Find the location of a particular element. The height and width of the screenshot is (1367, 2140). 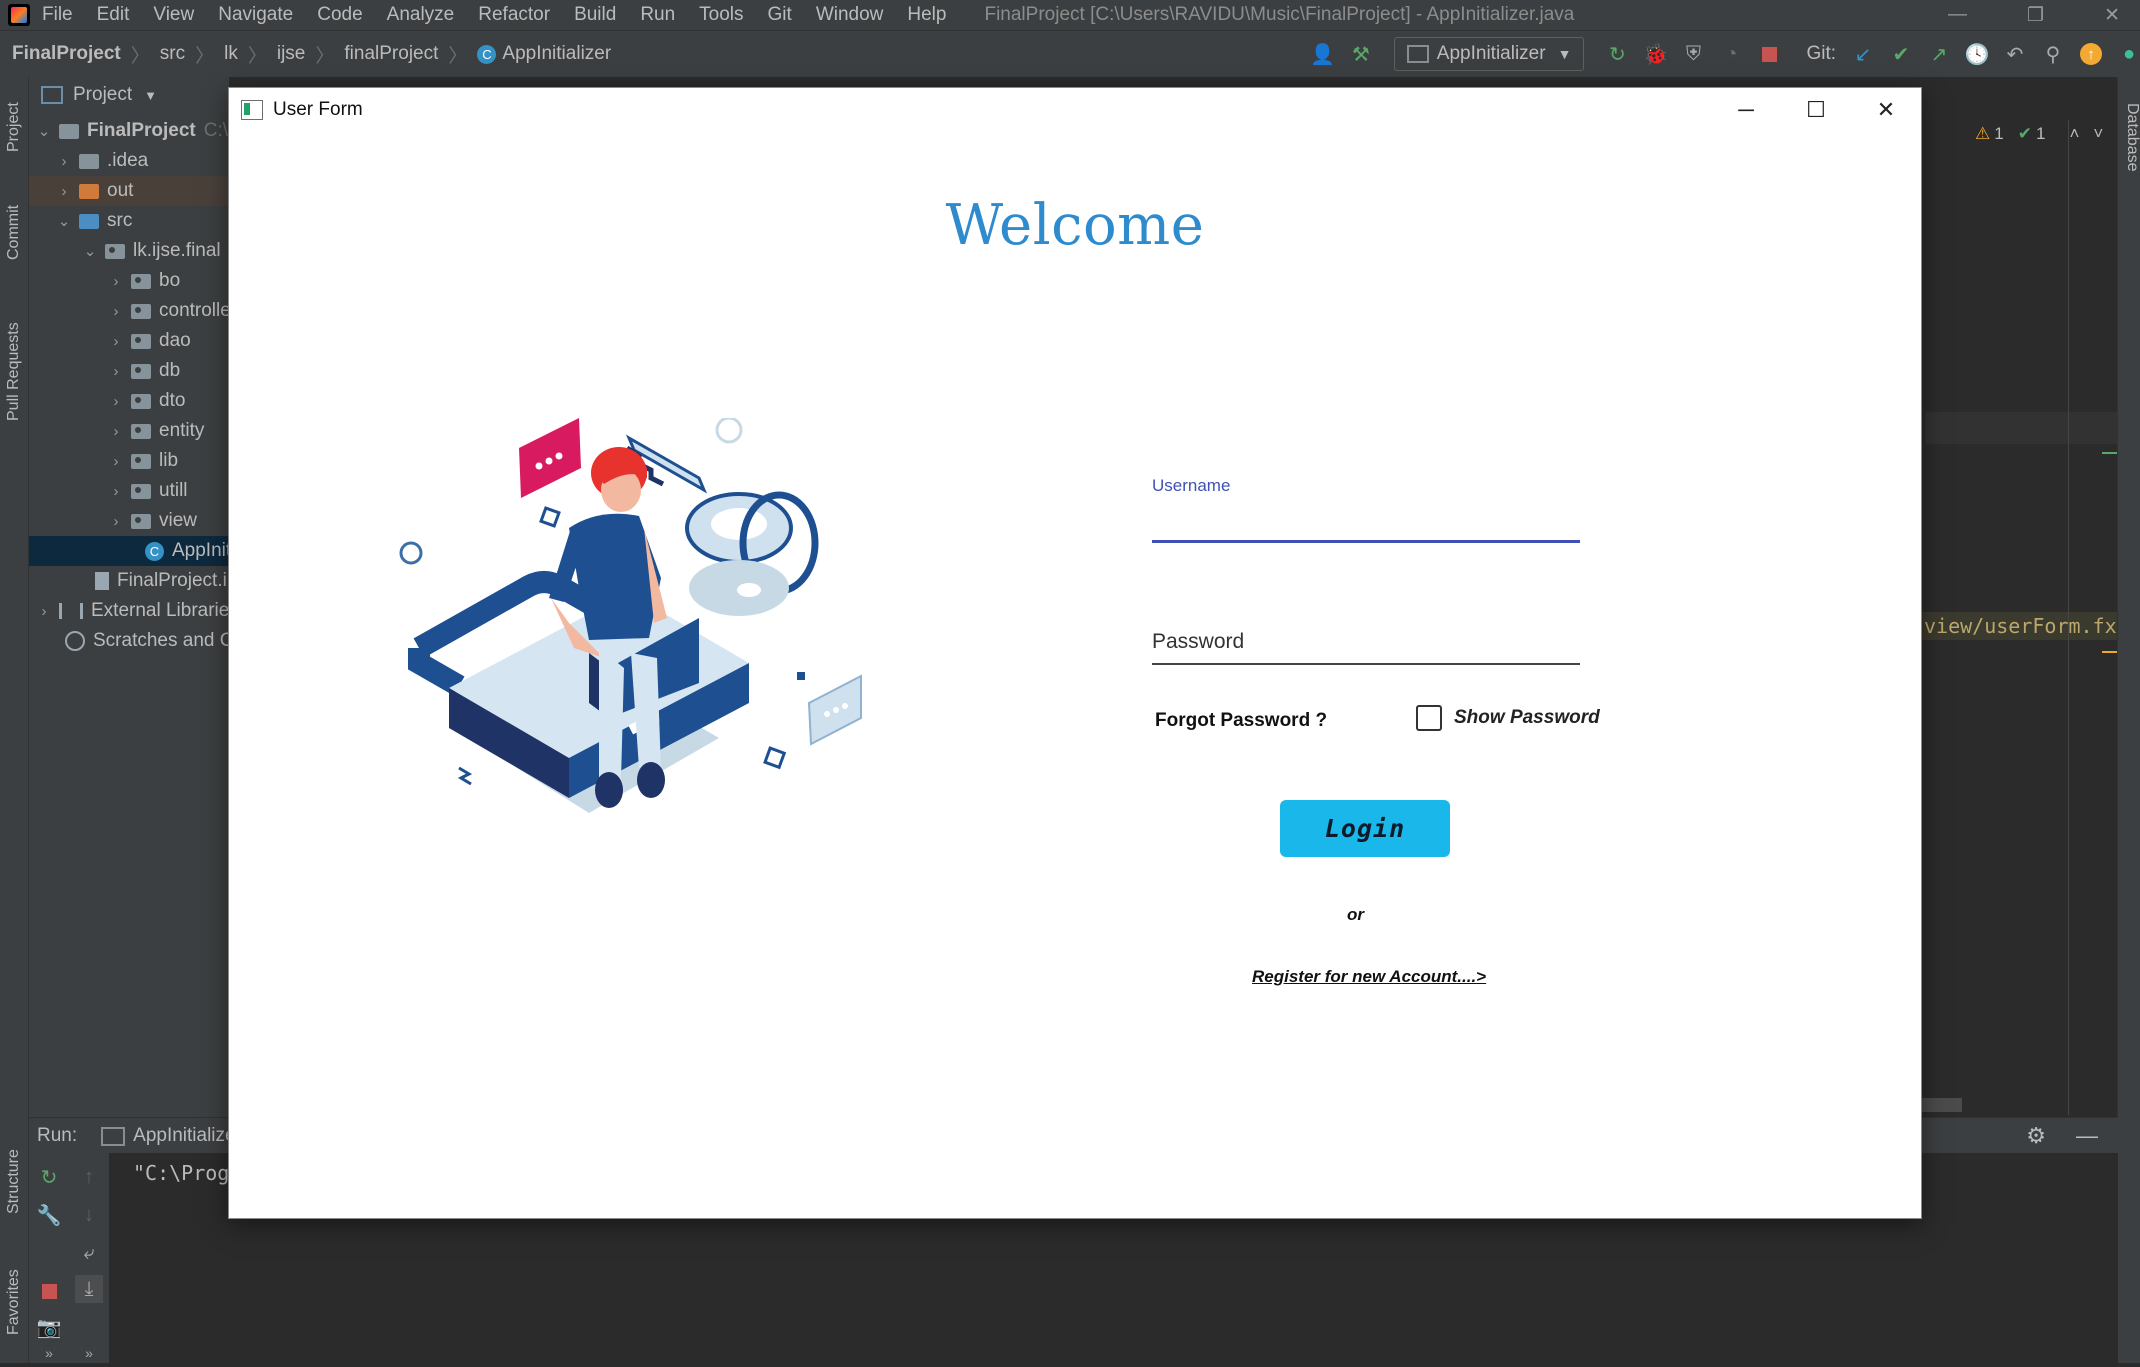

build-hammer-icon: ⚒ is located at coordinates (1361, 54).